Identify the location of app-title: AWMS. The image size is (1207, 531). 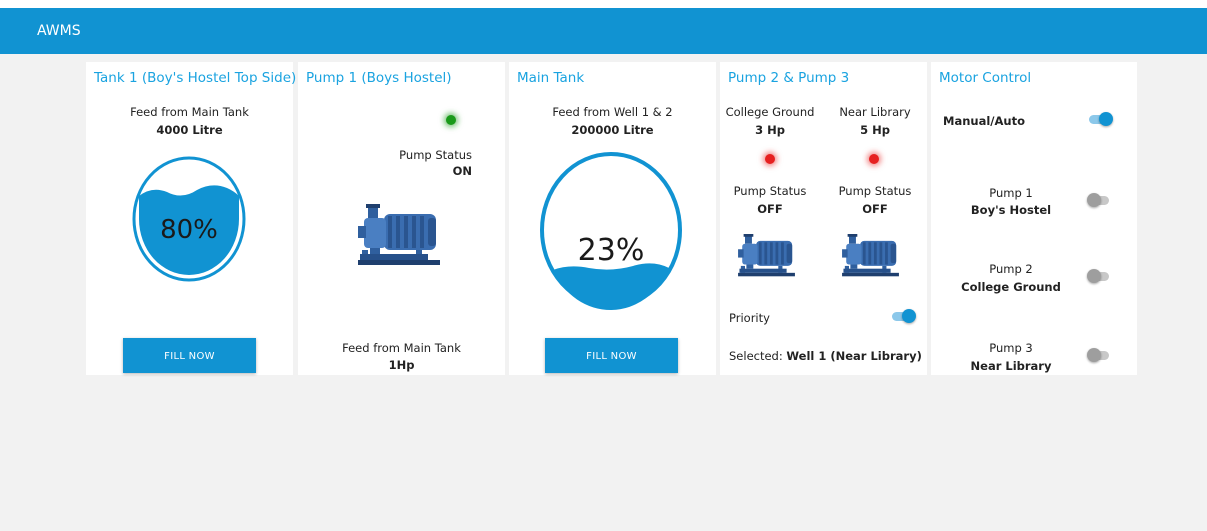
(59, 31).